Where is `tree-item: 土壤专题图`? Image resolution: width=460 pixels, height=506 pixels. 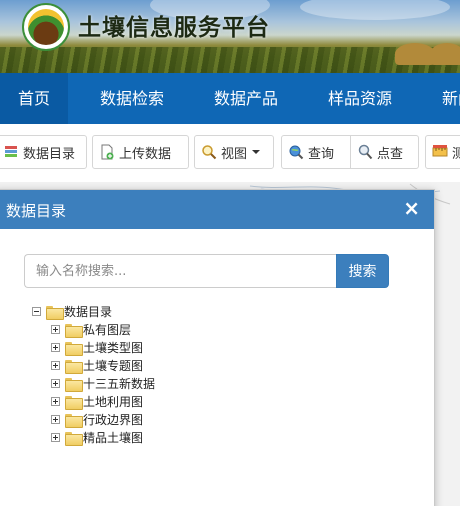
tree-item: 土壤专题图 is located at coordinates (97, 365).